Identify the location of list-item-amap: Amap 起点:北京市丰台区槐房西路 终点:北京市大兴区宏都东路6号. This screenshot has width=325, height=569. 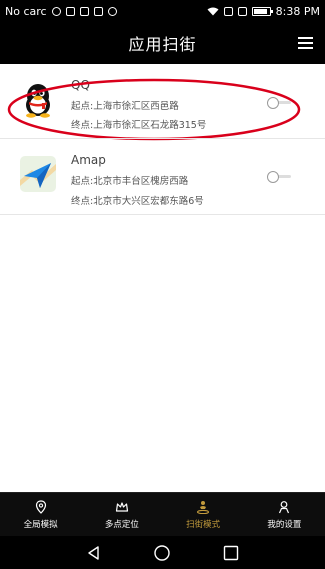
(162, 176).